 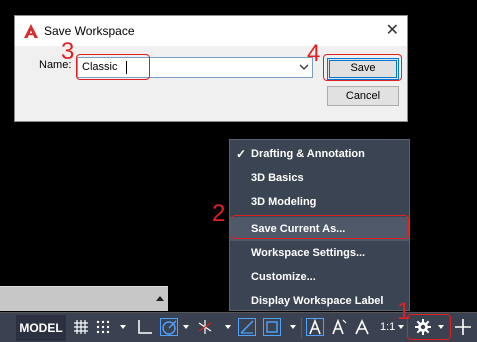 What do you see at coordinates (123, 327) in the screenshot?
I see `snap-dropdown-arrow` at bounding box center [123, 327].